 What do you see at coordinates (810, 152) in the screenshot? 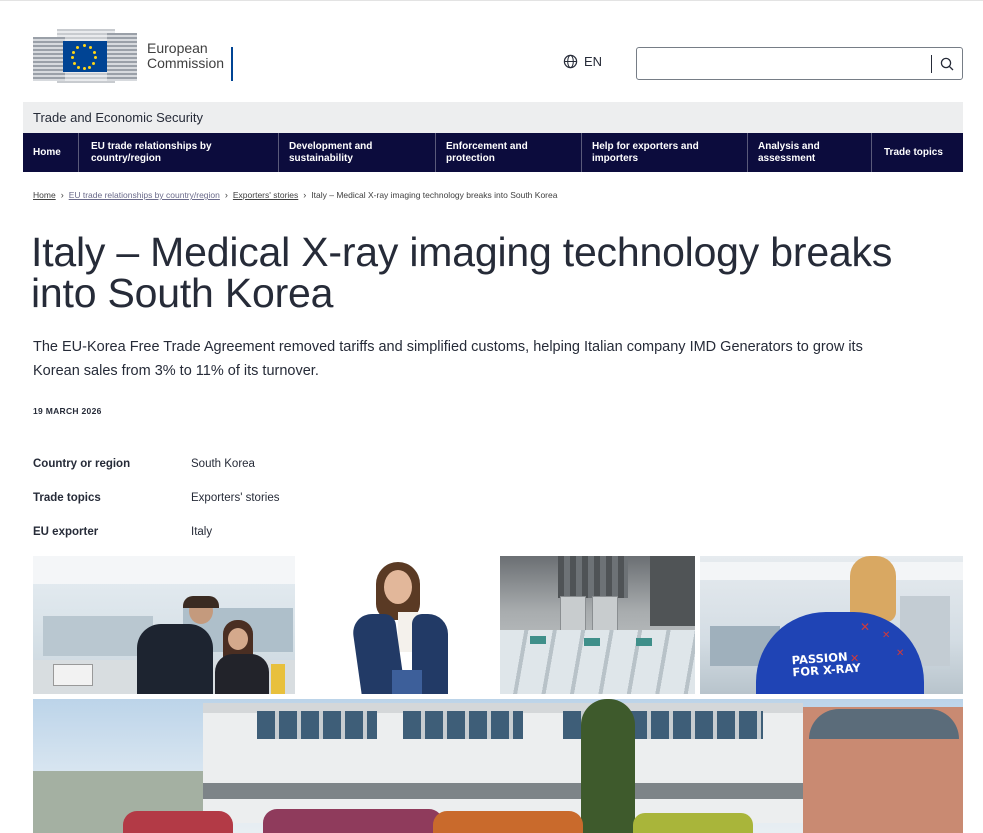
I see `nav-item-analysis-assessment: Analysis and assessment` at bounding box center [810, 152].